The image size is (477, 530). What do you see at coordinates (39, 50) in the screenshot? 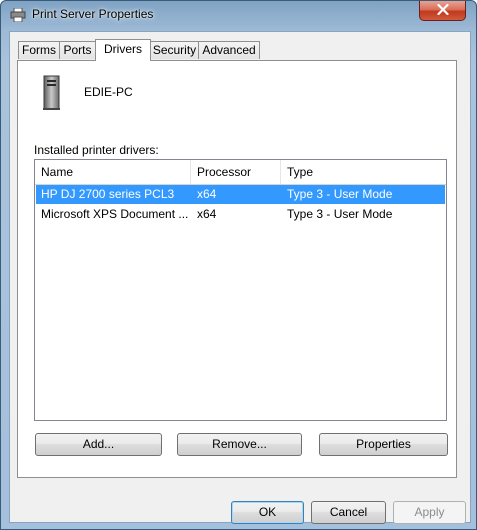
I see `tab-forms: Forms` at bounding box center [39, 50].